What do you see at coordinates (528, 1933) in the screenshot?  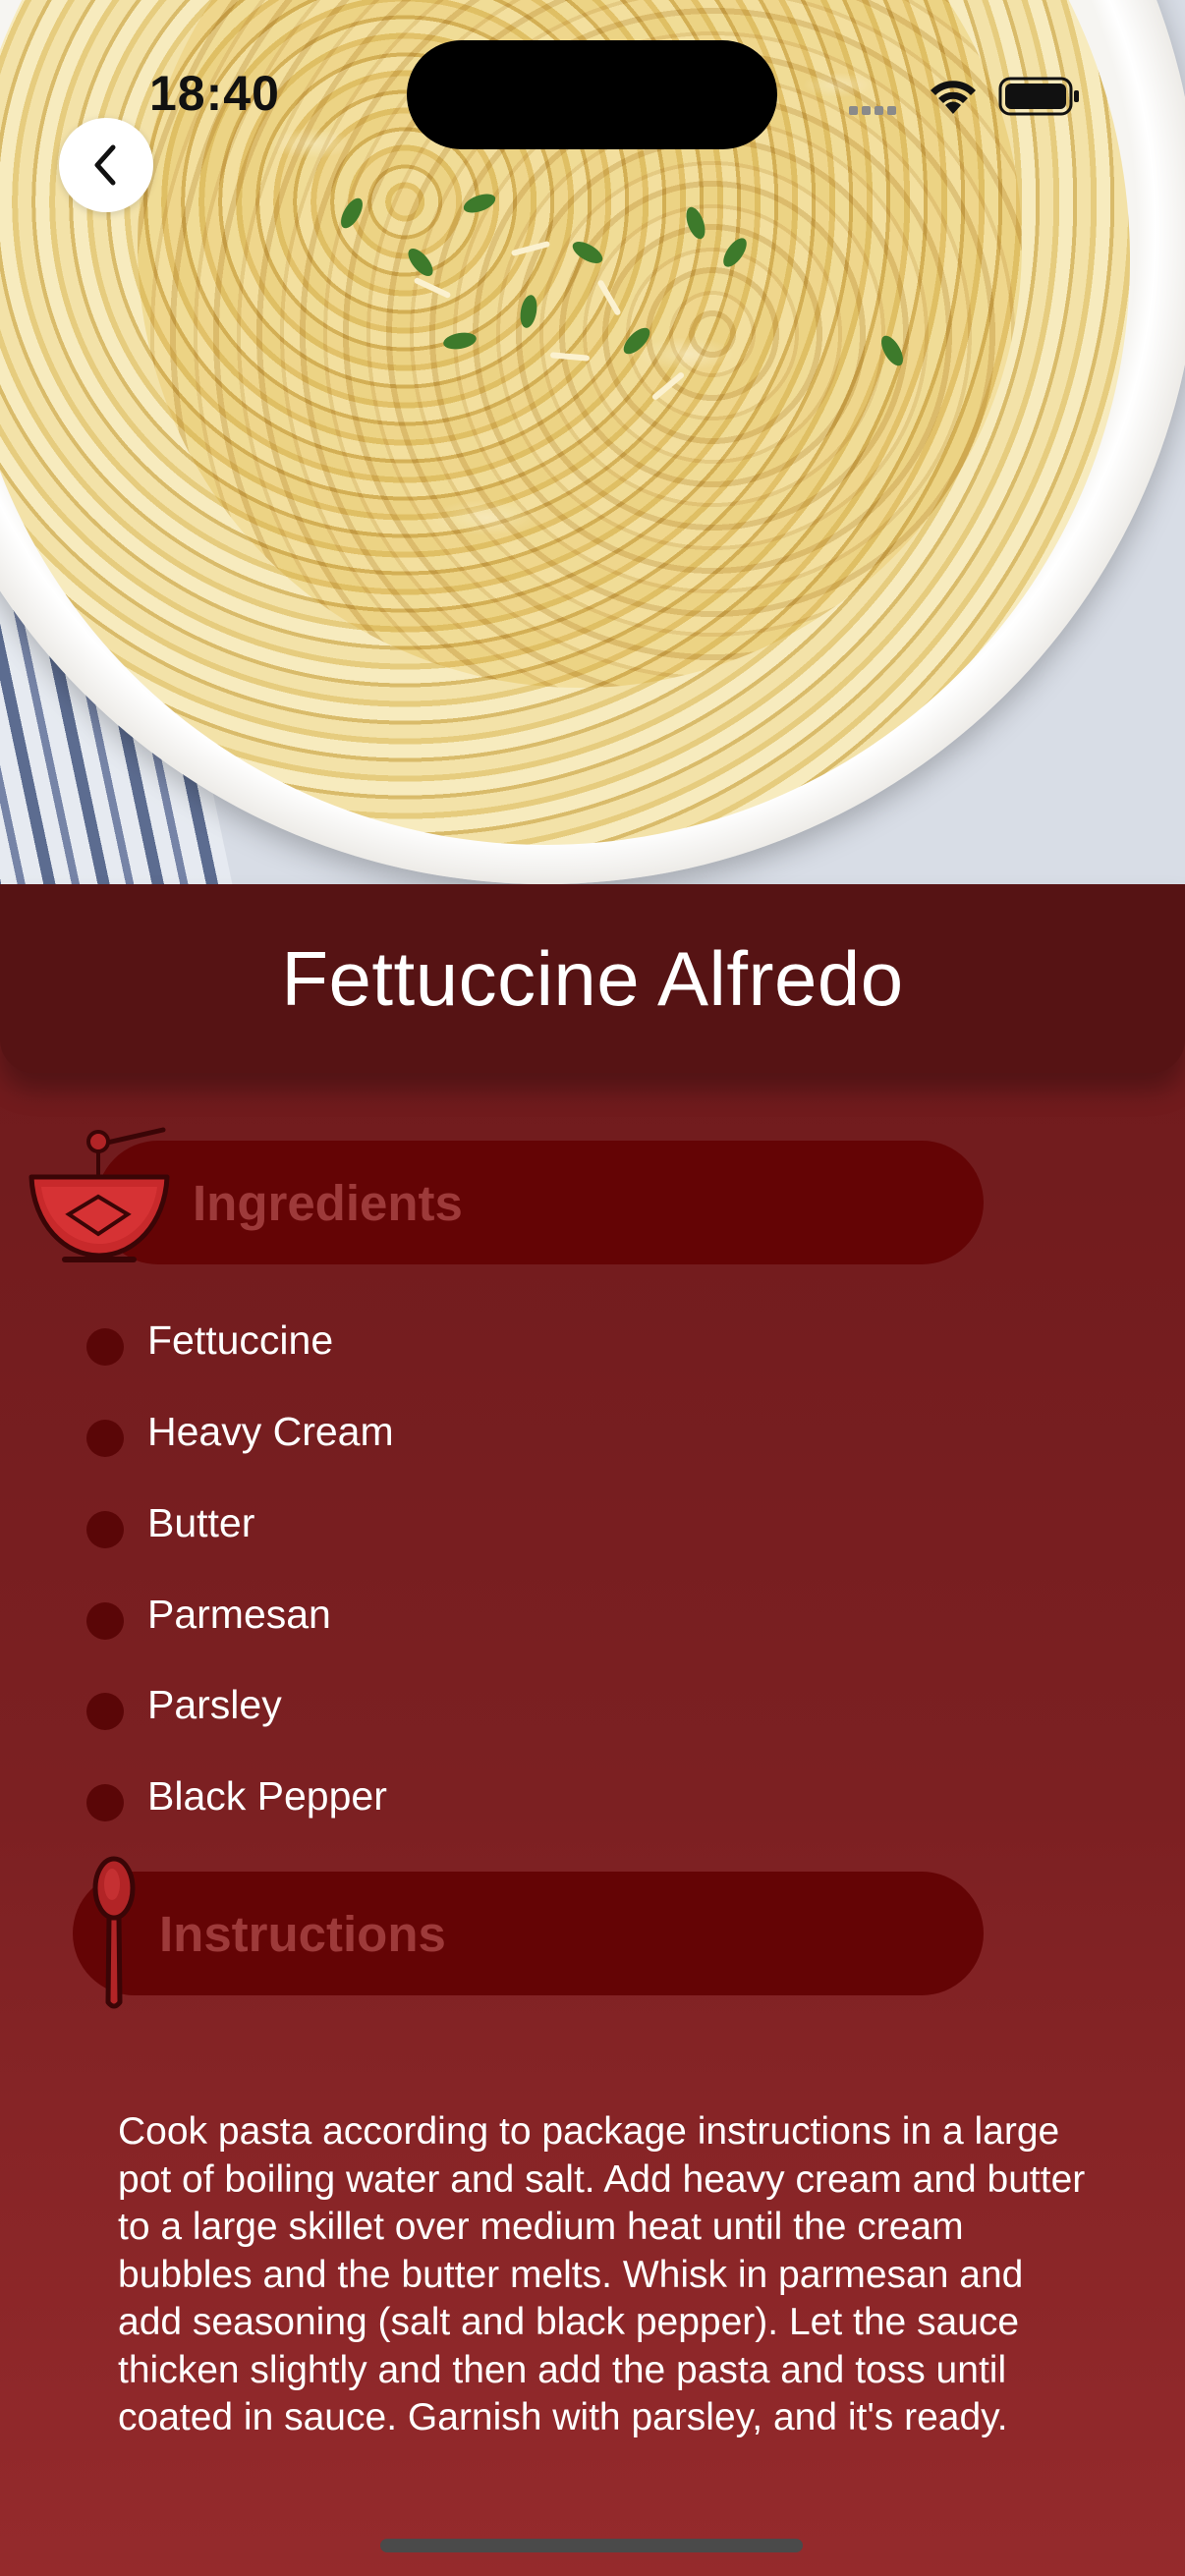 I see `instructions-header: Instructions` at bounding box center [528, 1933].